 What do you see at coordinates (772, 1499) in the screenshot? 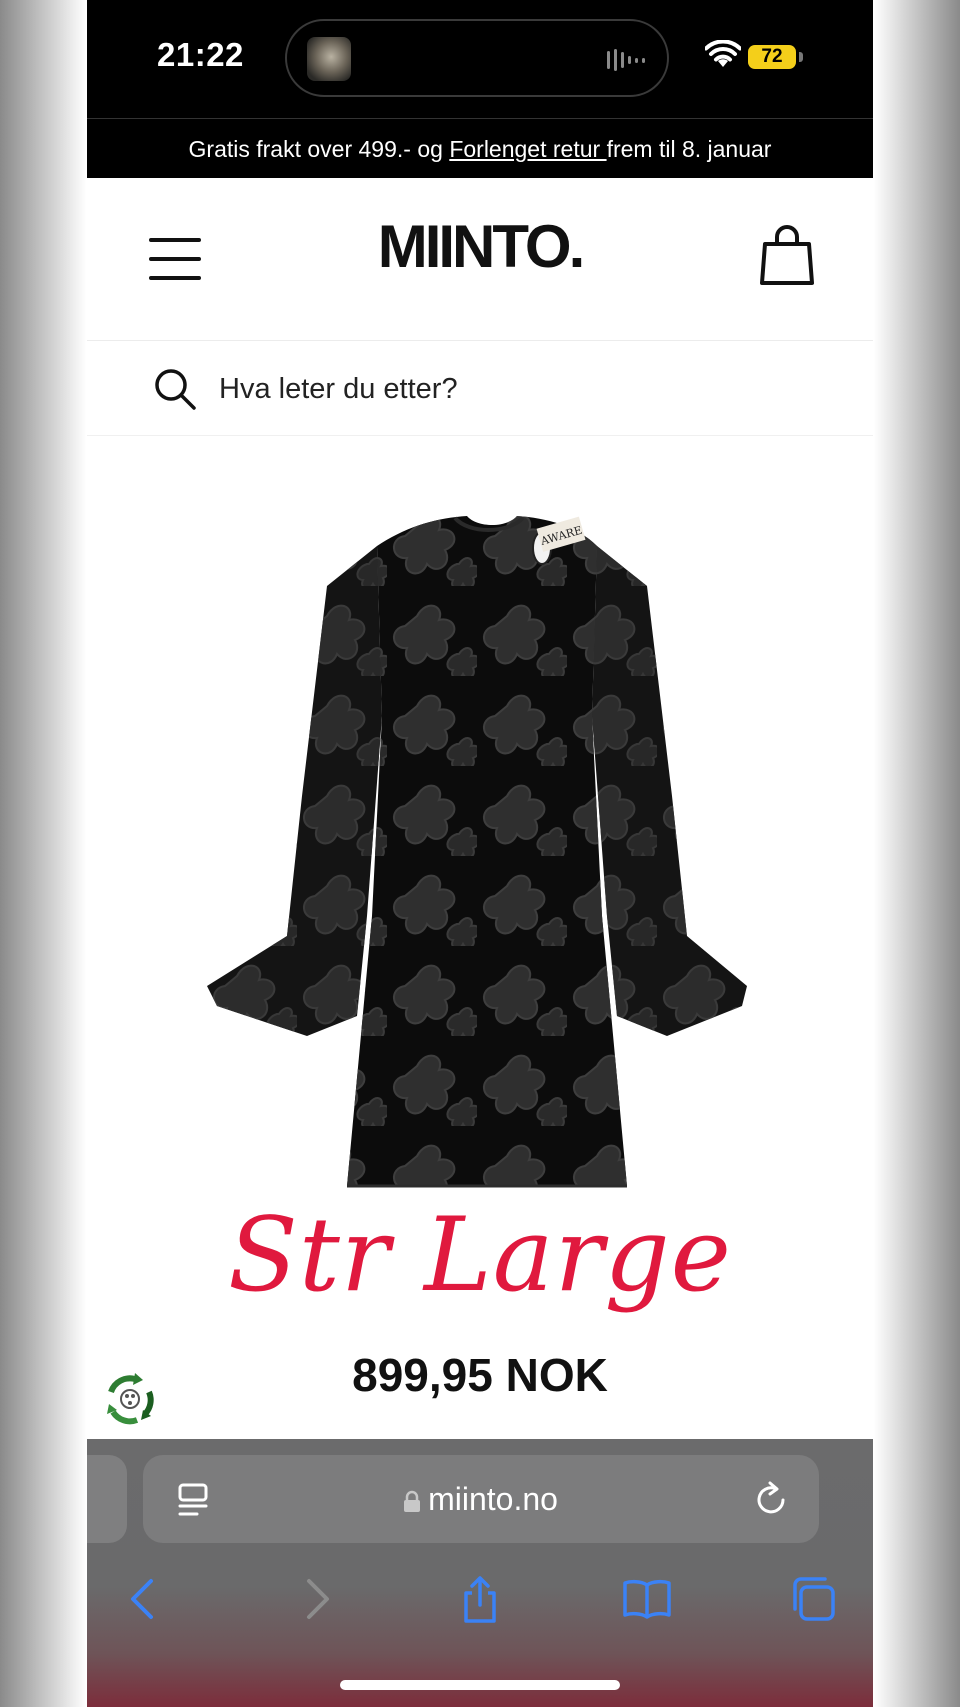
I see `reload-icon` at bounding box center [772, 1499].